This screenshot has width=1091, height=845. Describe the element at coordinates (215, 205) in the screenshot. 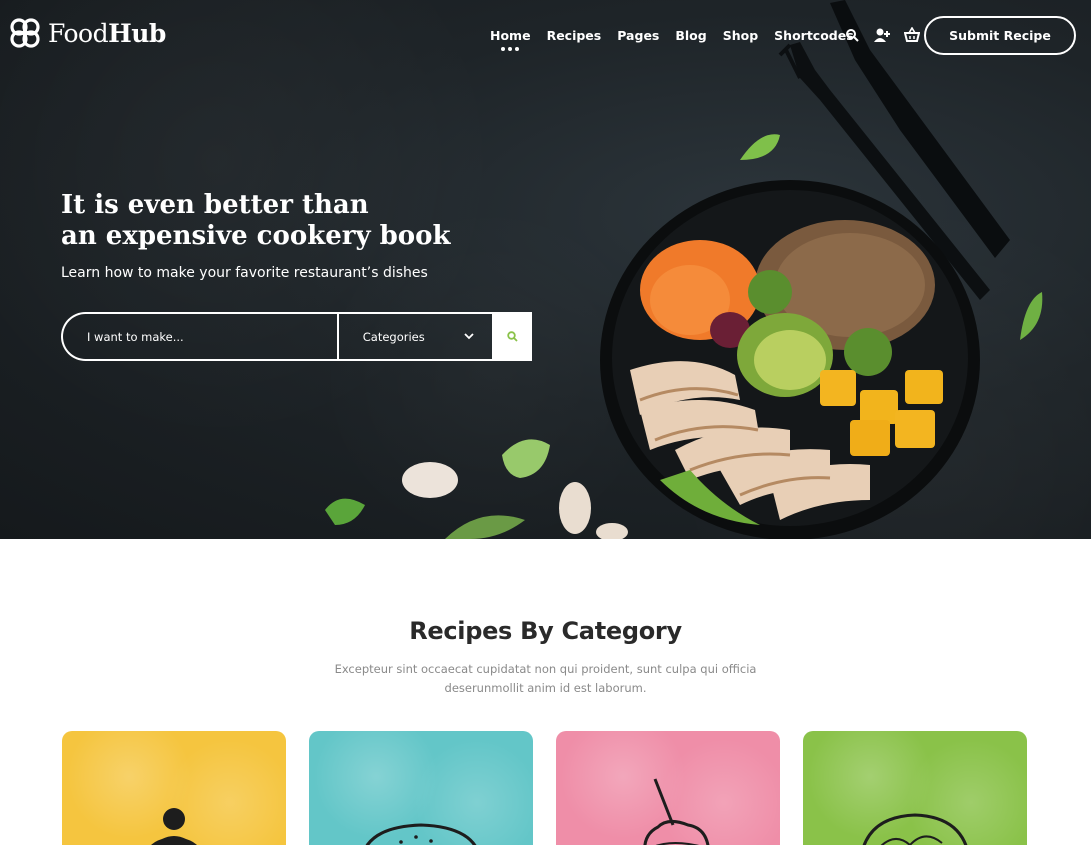

I see `hero-title-line1: It is even better than` at that location.